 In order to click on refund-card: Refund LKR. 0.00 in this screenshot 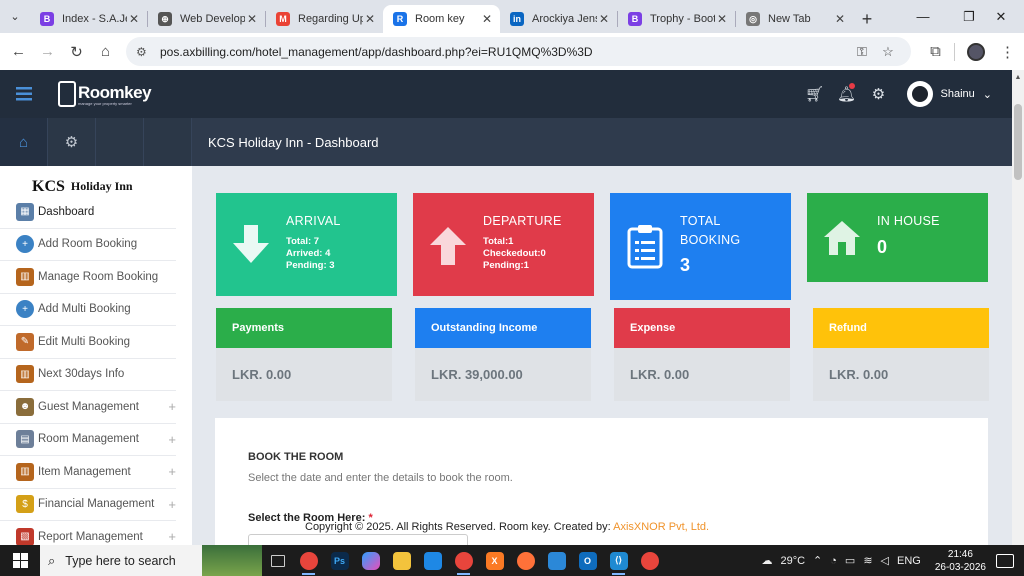, I will do `click(901, 354)`.